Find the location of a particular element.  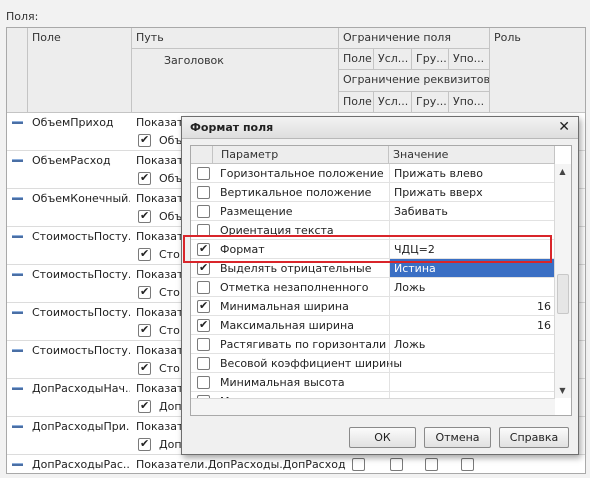

param-row: Вертикальное положение Прижать вверх is located at coordinates (373, 192).